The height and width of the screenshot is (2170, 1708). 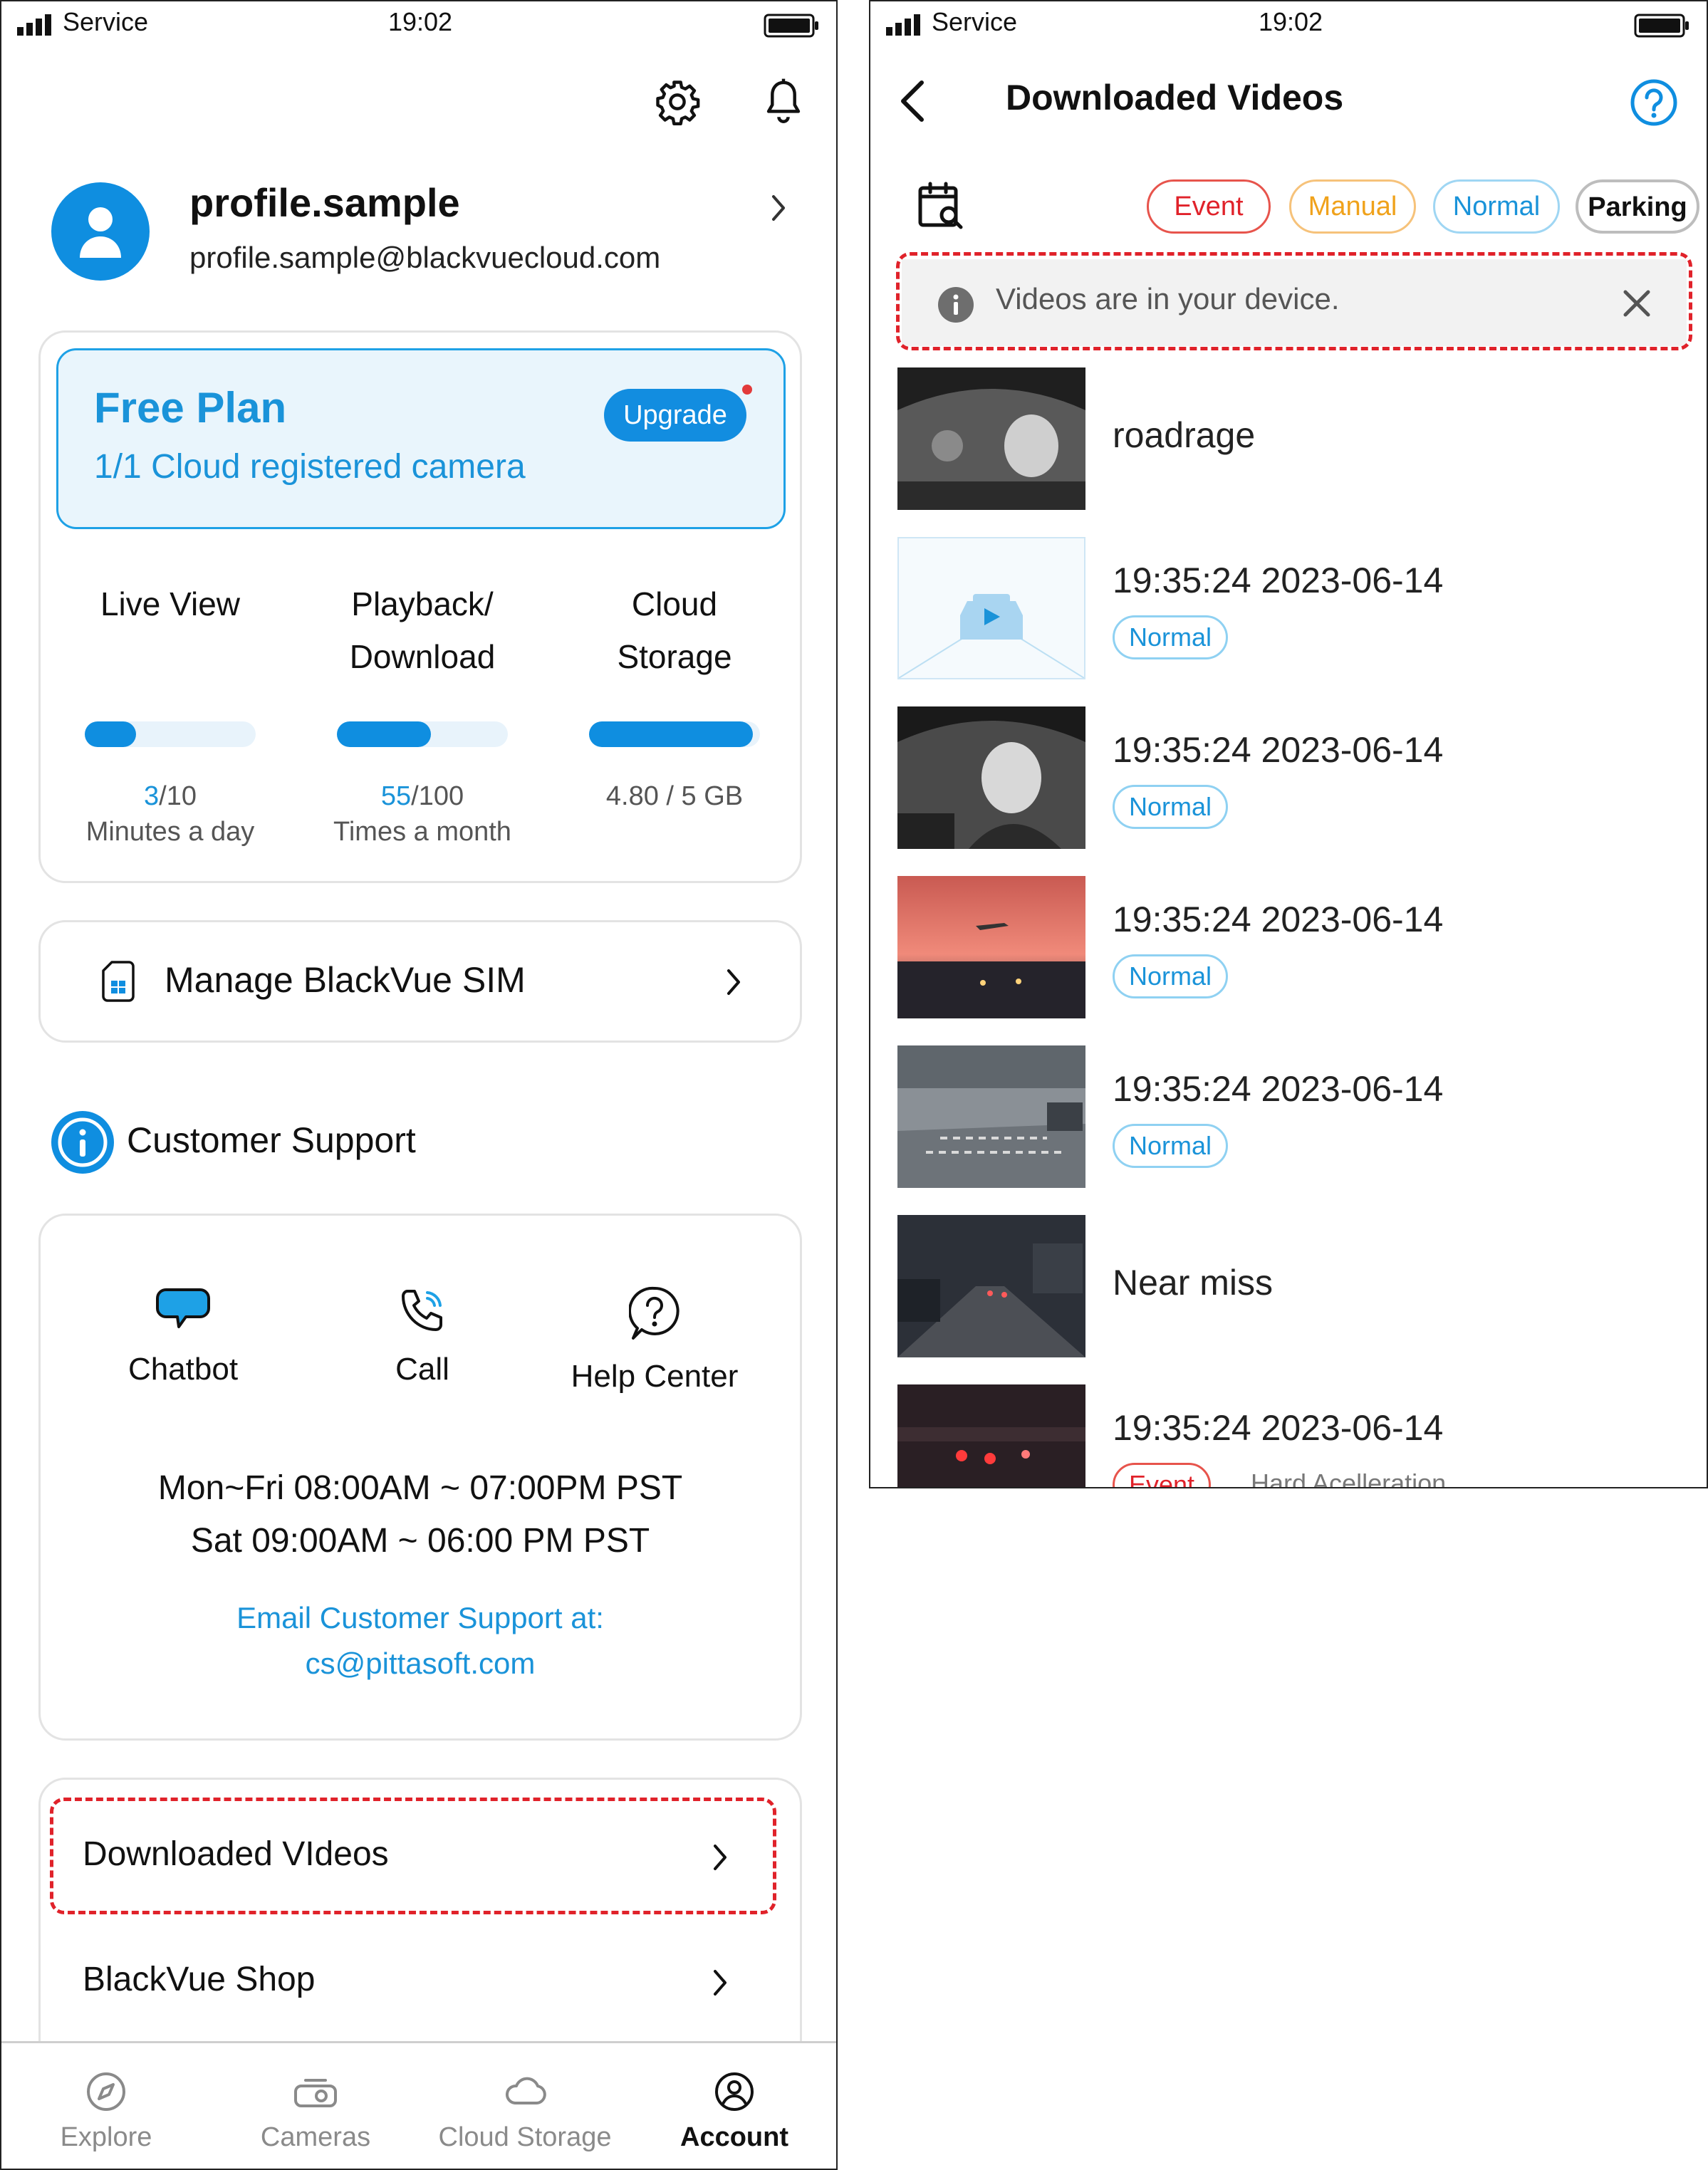 I want to click on hours-saturday: Sat 09:00AM ~ 06:00 PM PST, so click(x=420, y=1541).